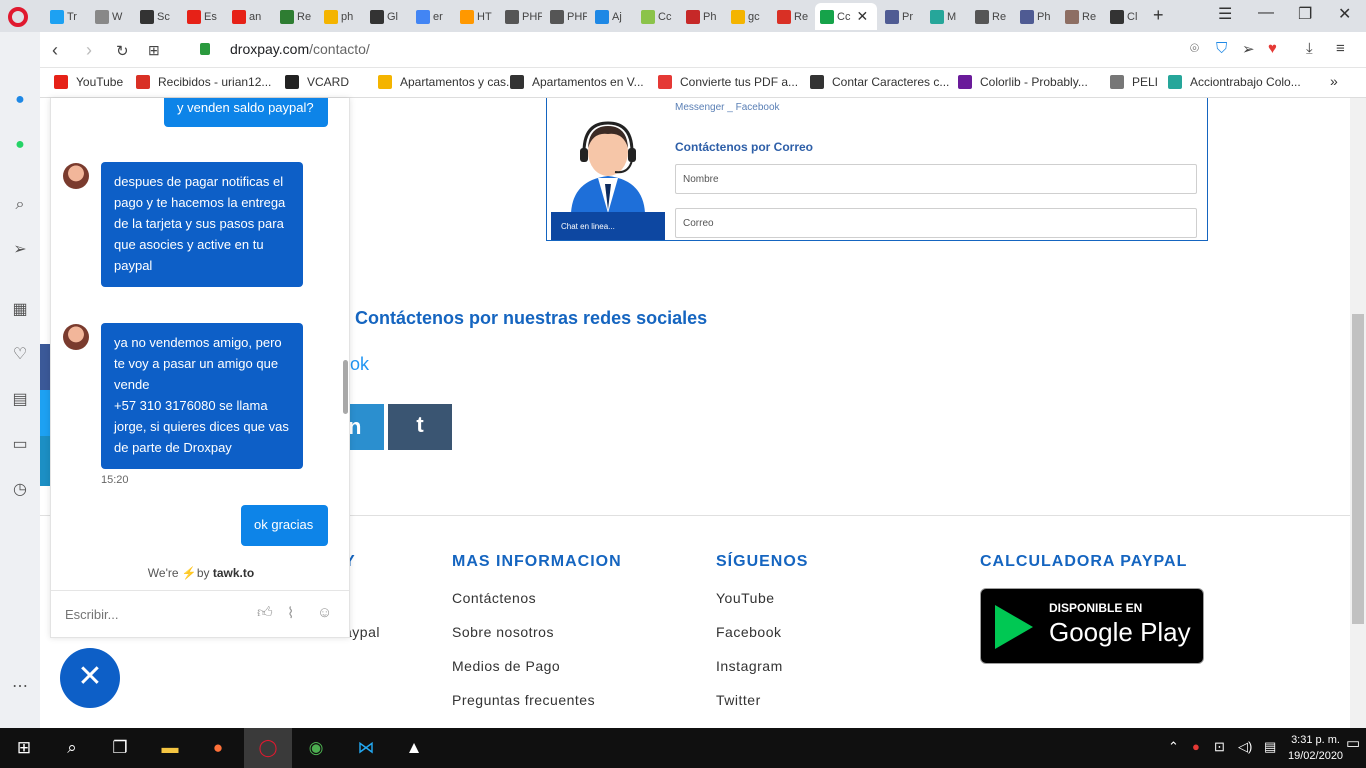 The width and height of the screenshot is (1366, 768). I want to click on tab-menu-icon: ☰, so click(1225, 14).